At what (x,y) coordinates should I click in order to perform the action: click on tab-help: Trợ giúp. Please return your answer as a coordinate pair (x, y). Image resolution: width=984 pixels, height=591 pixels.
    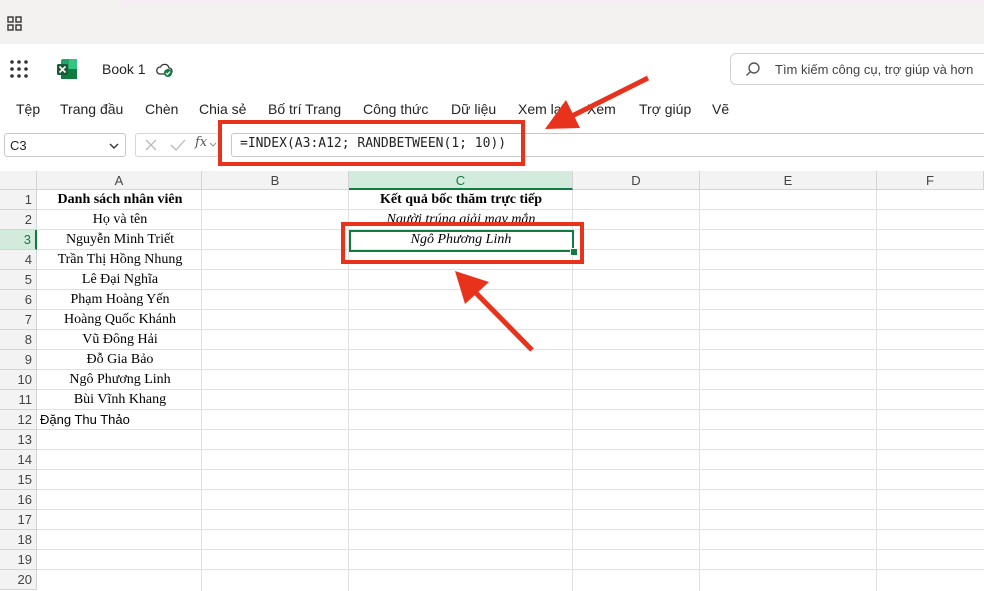
    Looking at the image, I should click on (665, 109).